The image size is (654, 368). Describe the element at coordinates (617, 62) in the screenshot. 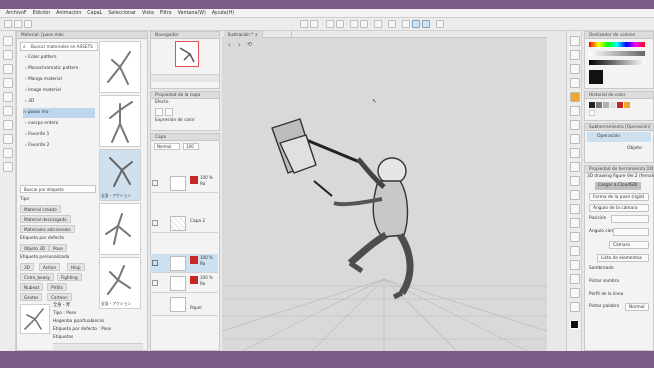

I see `value-slider` at that location.